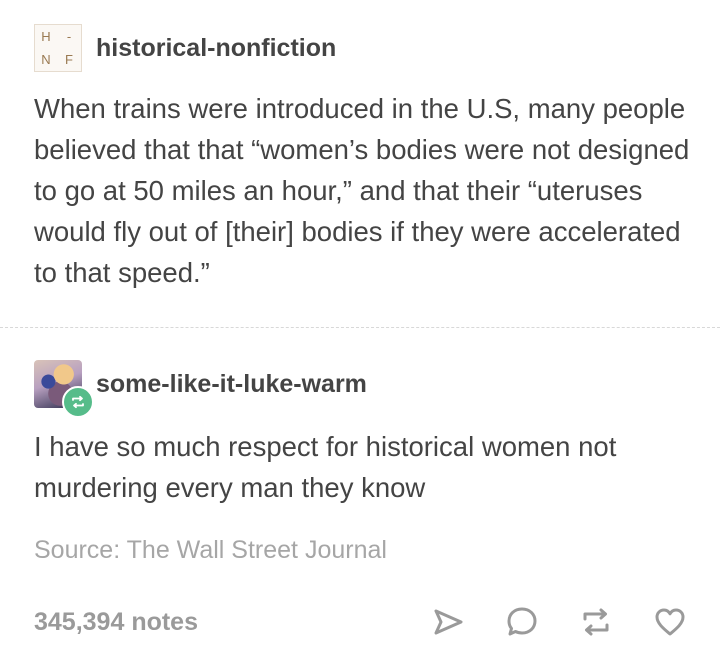 This screenshot has width=720, height=656. I want to click on reblog-badge-icon, so click(78, 402).